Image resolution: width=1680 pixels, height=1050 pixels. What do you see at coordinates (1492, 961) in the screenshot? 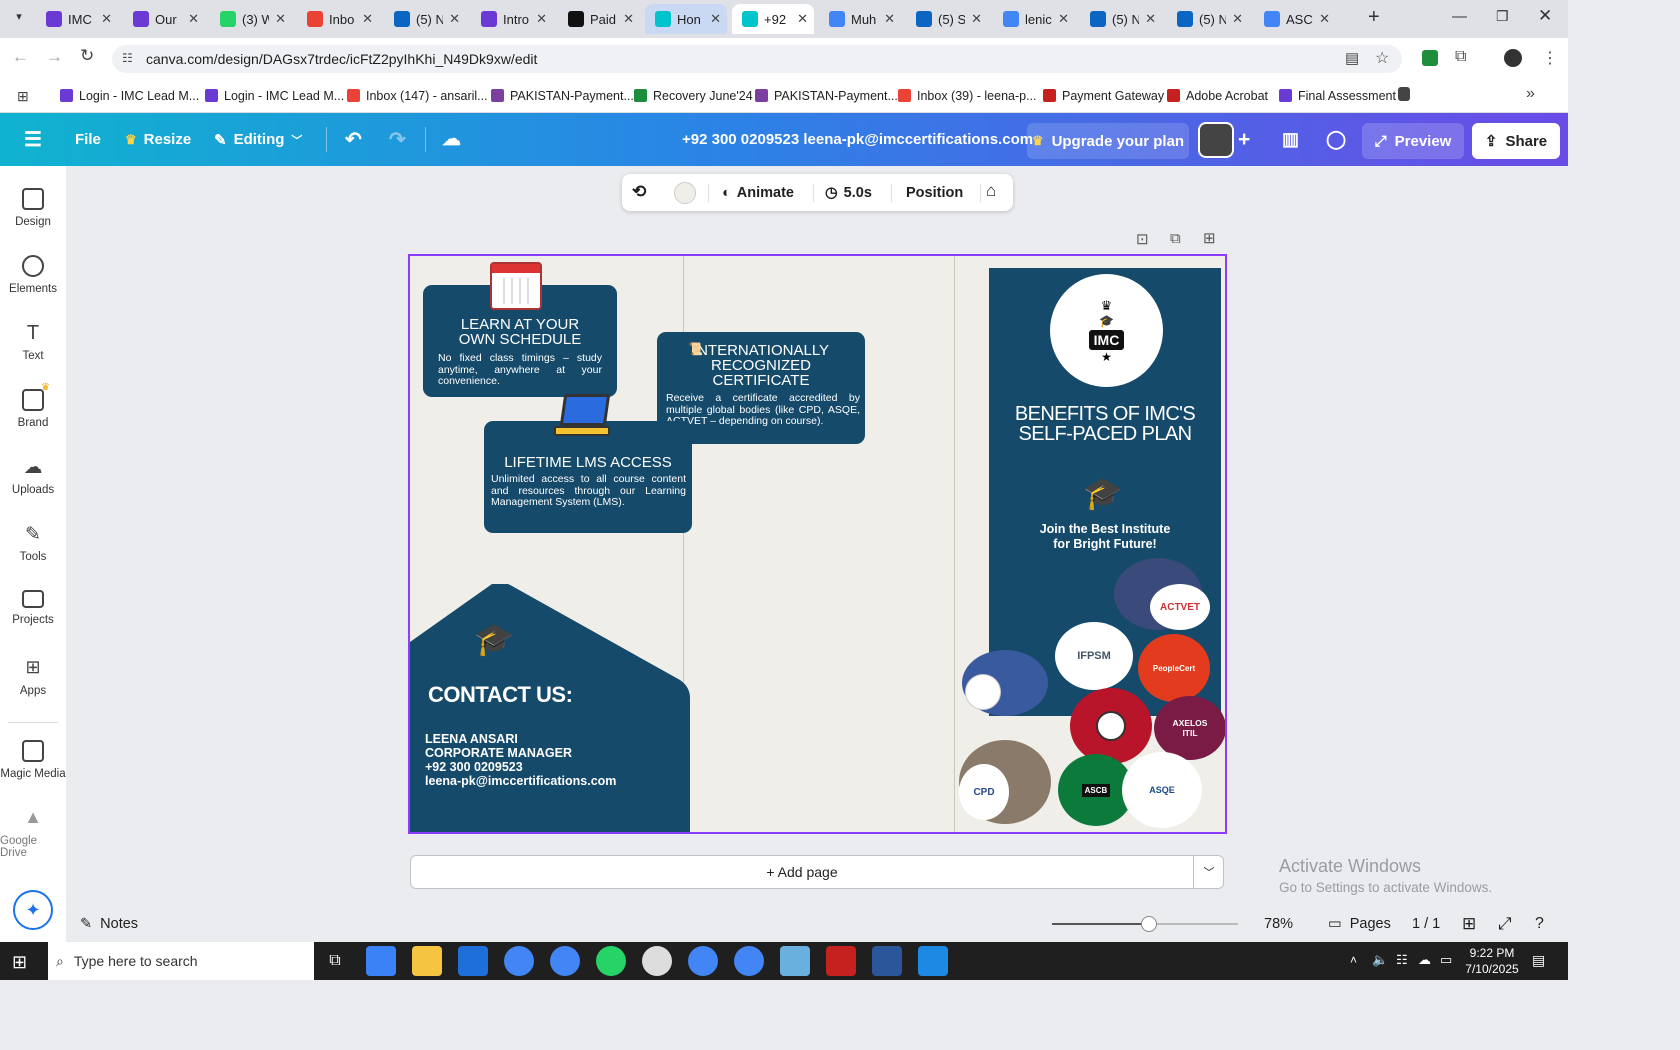
I see `taskbar-clock: 9:22 PM 7/10/2025` at bounding box center [1492, 961].